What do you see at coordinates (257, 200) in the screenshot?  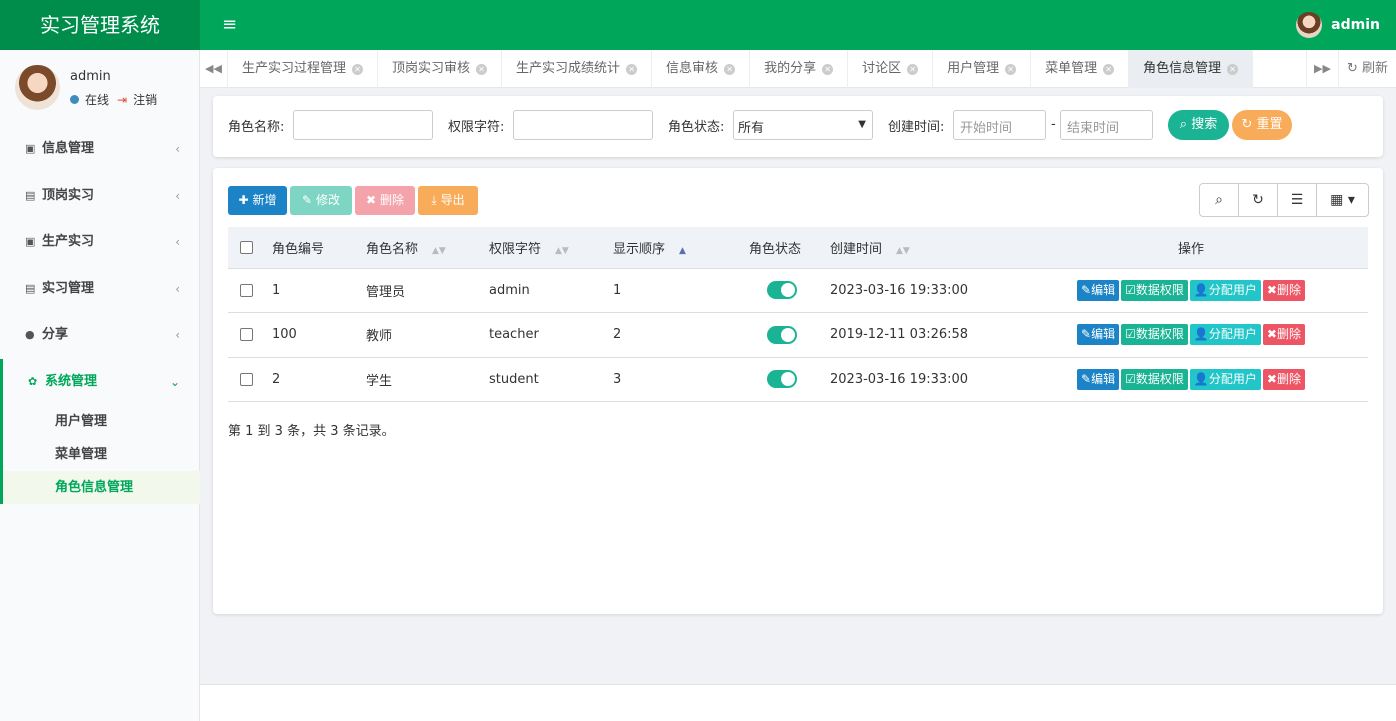 I see `add-button: ✚ 新增` at bounding box center [257, 200].